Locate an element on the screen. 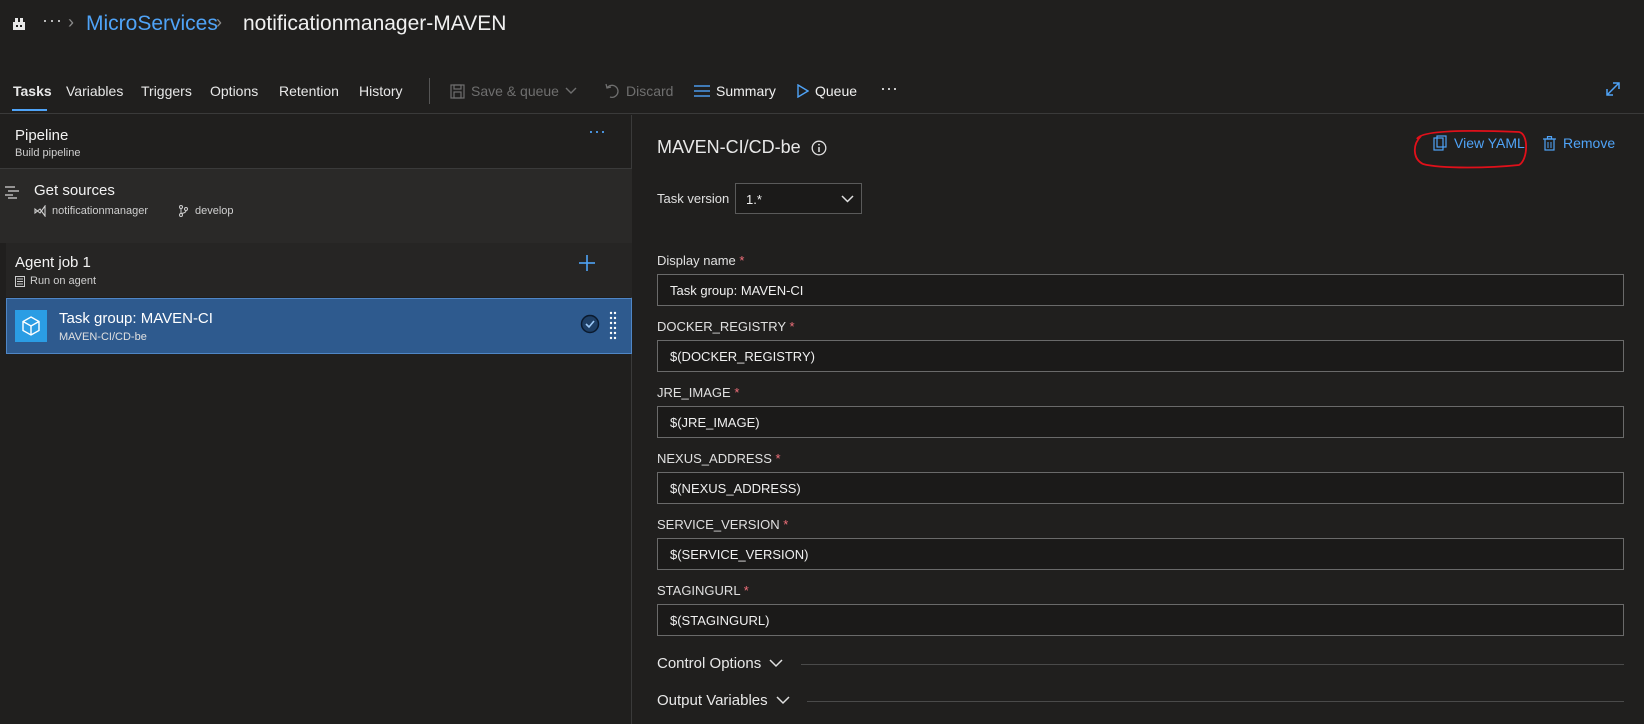 This screenshot has height=724, width=1644. expand-icon is located at coordinates (1613, 89).